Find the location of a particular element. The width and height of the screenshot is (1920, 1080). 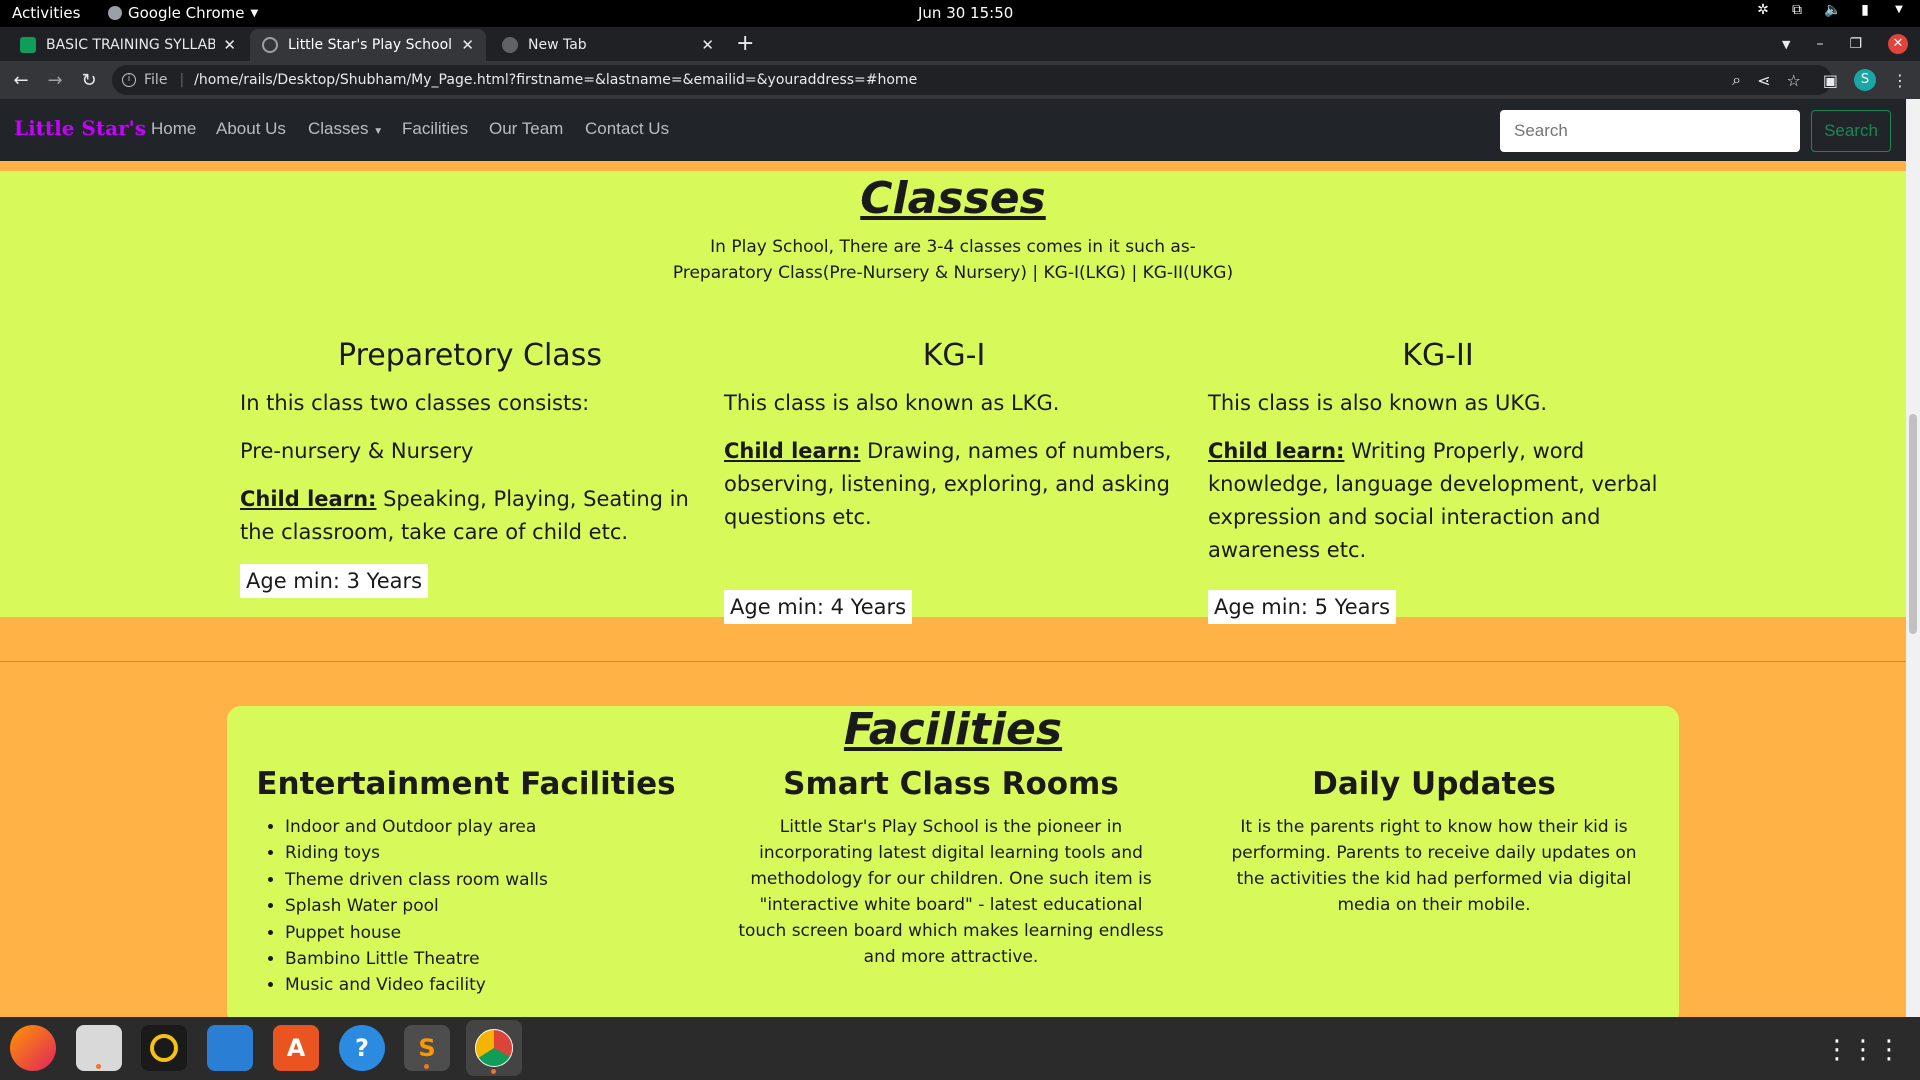

nav-about: About Us is located at coordinates (251, 129).